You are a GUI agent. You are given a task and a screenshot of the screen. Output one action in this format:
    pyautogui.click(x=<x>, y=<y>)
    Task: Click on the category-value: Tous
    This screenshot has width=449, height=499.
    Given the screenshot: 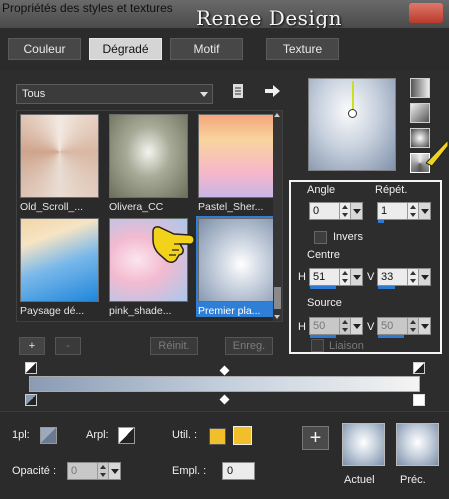 What is the action you would take?
    pyautogui.click(x=34, y=94)
    